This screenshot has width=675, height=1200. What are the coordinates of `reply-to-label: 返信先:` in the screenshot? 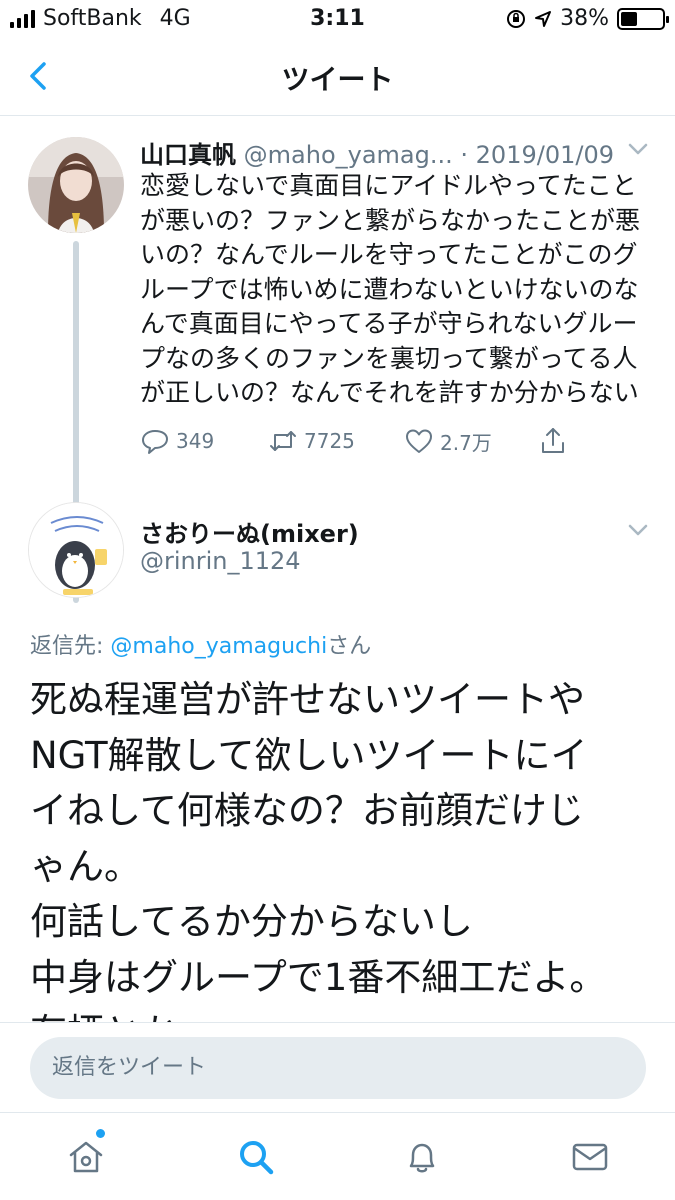 It's located at (70, 646).